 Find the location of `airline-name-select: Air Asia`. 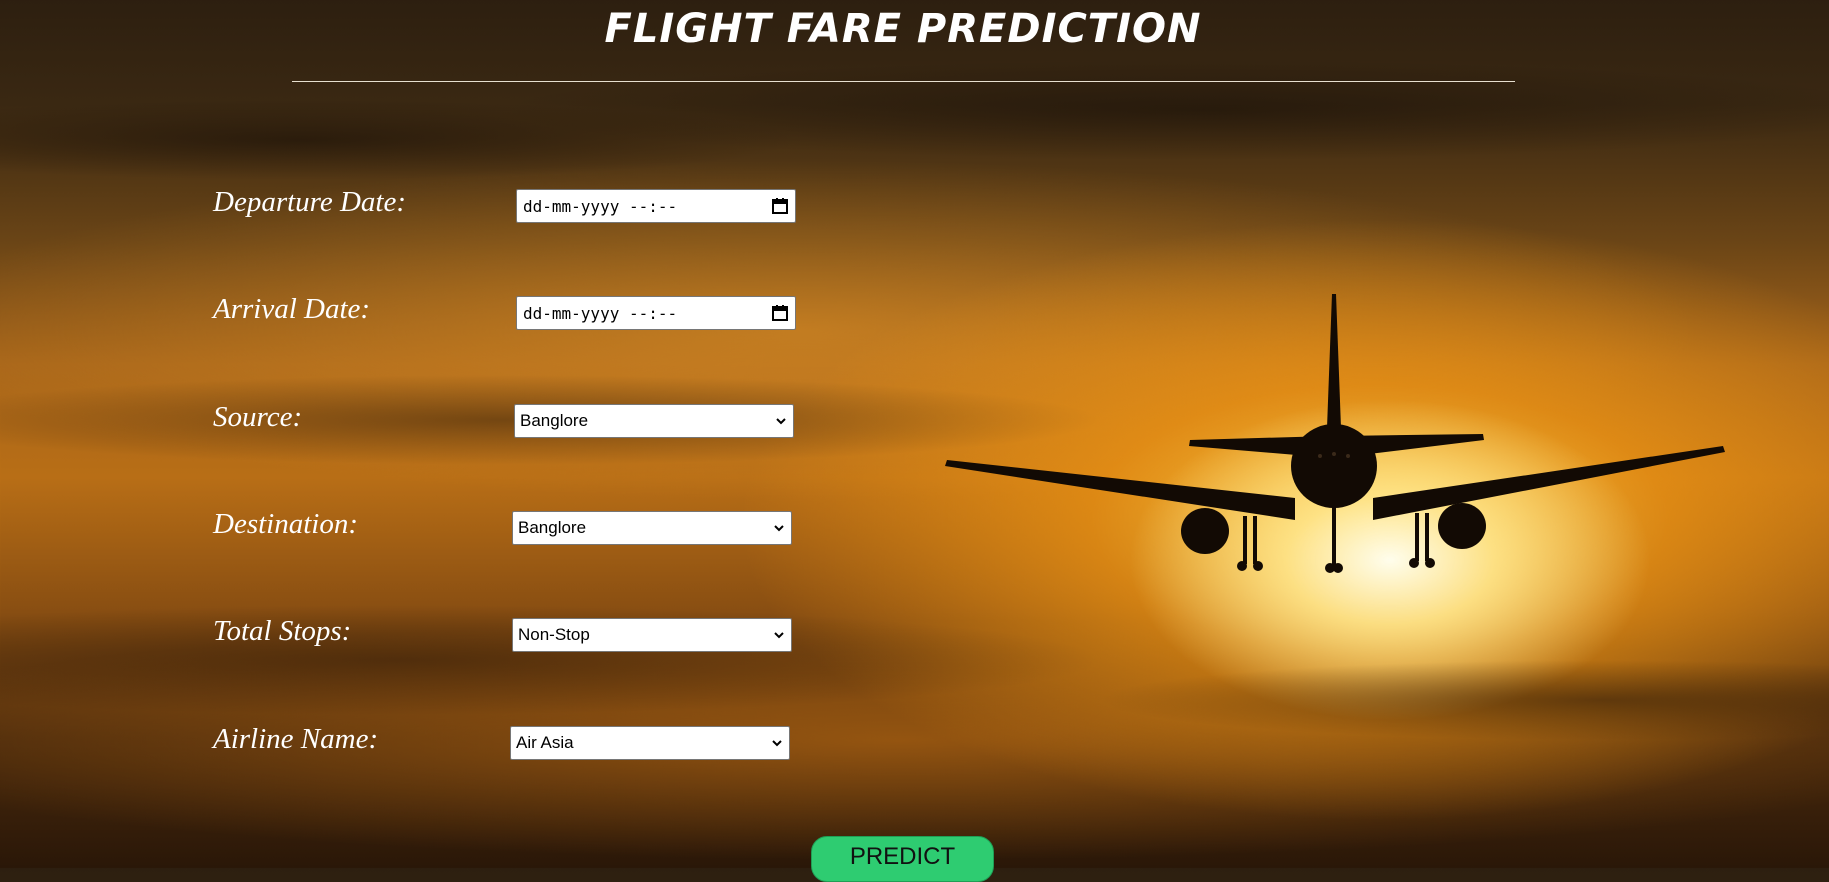

airline-name-select: Air Asia is located at coordinates (650, 743).